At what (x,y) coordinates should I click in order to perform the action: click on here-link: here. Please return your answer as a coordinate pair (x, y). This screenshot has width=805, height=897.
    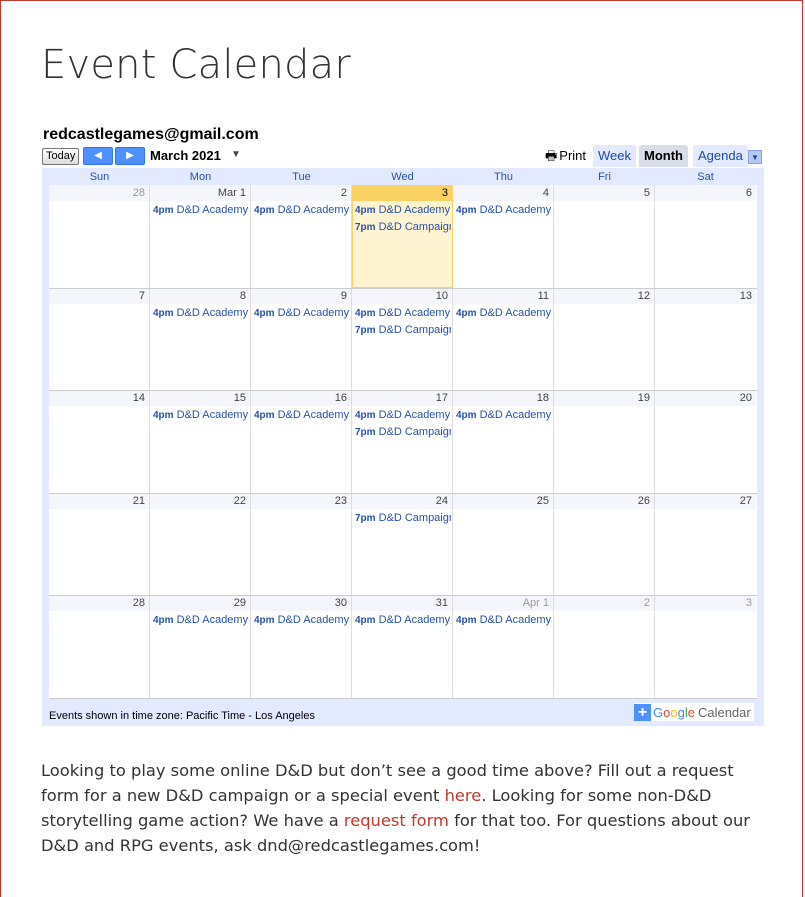
    Looking at the image, I should click on (463, 795).